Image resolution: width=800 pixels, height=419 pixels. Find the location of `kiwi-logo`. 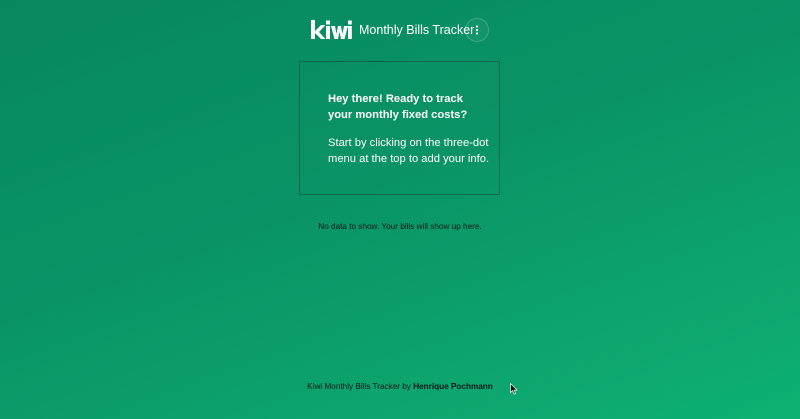

kiwi-logo is located at coordinates (331, 29).